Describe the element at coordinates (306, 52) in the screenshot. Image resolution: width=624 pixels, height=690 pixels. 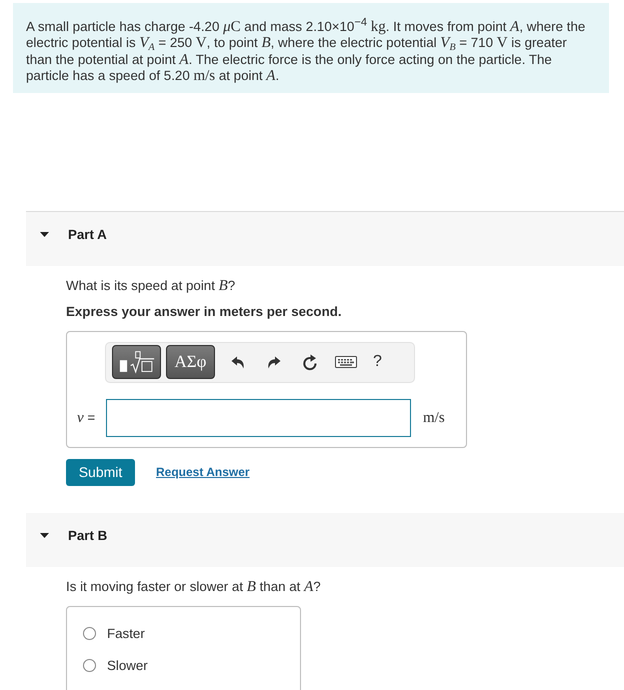
I see `problem-text: A small particle has charge -4.20 μC and mass 2.10×10$^{−4}$ kg. It moves from point A, where the electric potential is V$_{A}$ = 250 V, to point B, where the electric potential V$_{B}$ = 710 V is greater than the potential at point A. The electric force is the only force acting on the particle. The particle has a speed of 5.20 m/s at point A.` at that location.